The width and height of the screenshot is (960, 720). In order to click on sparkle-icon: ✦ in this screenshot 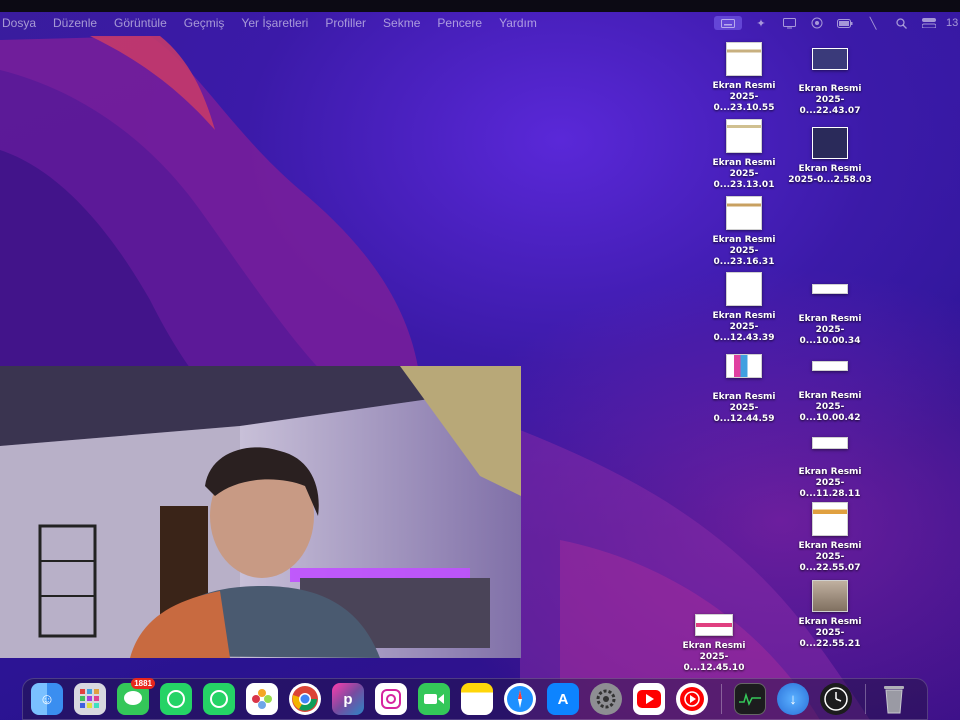, I will do `click(761, 23)`.